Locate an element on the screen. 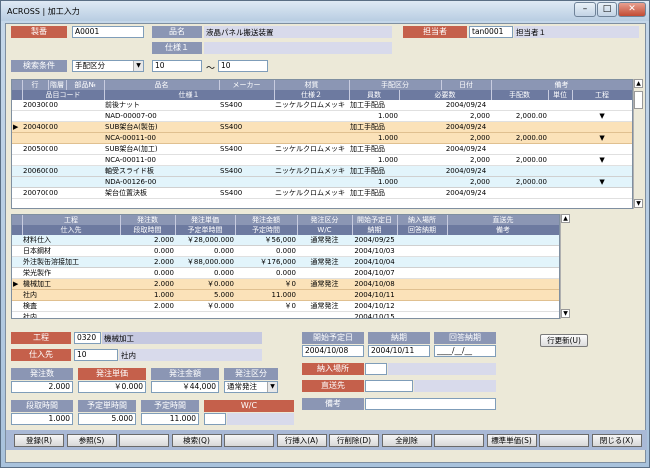 The width and height of the screenshot is (650, 468). cell-buhin is located at coordinates (85, 127).